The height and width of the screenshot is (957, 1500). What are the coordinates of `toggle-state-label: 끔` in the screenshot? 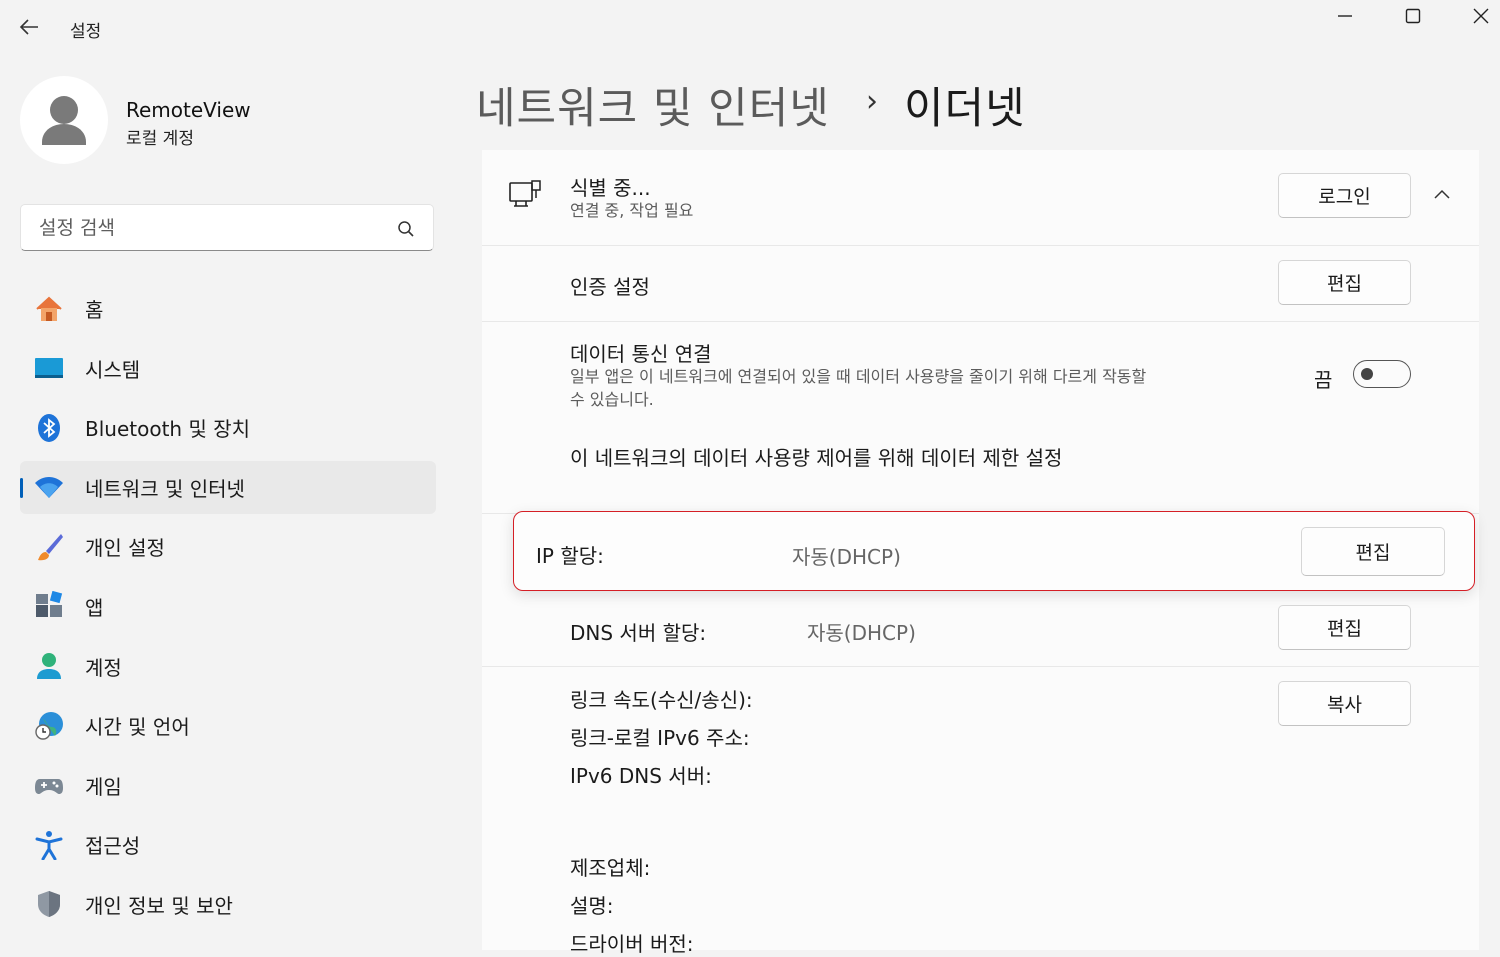 It's located at (1323, 380).